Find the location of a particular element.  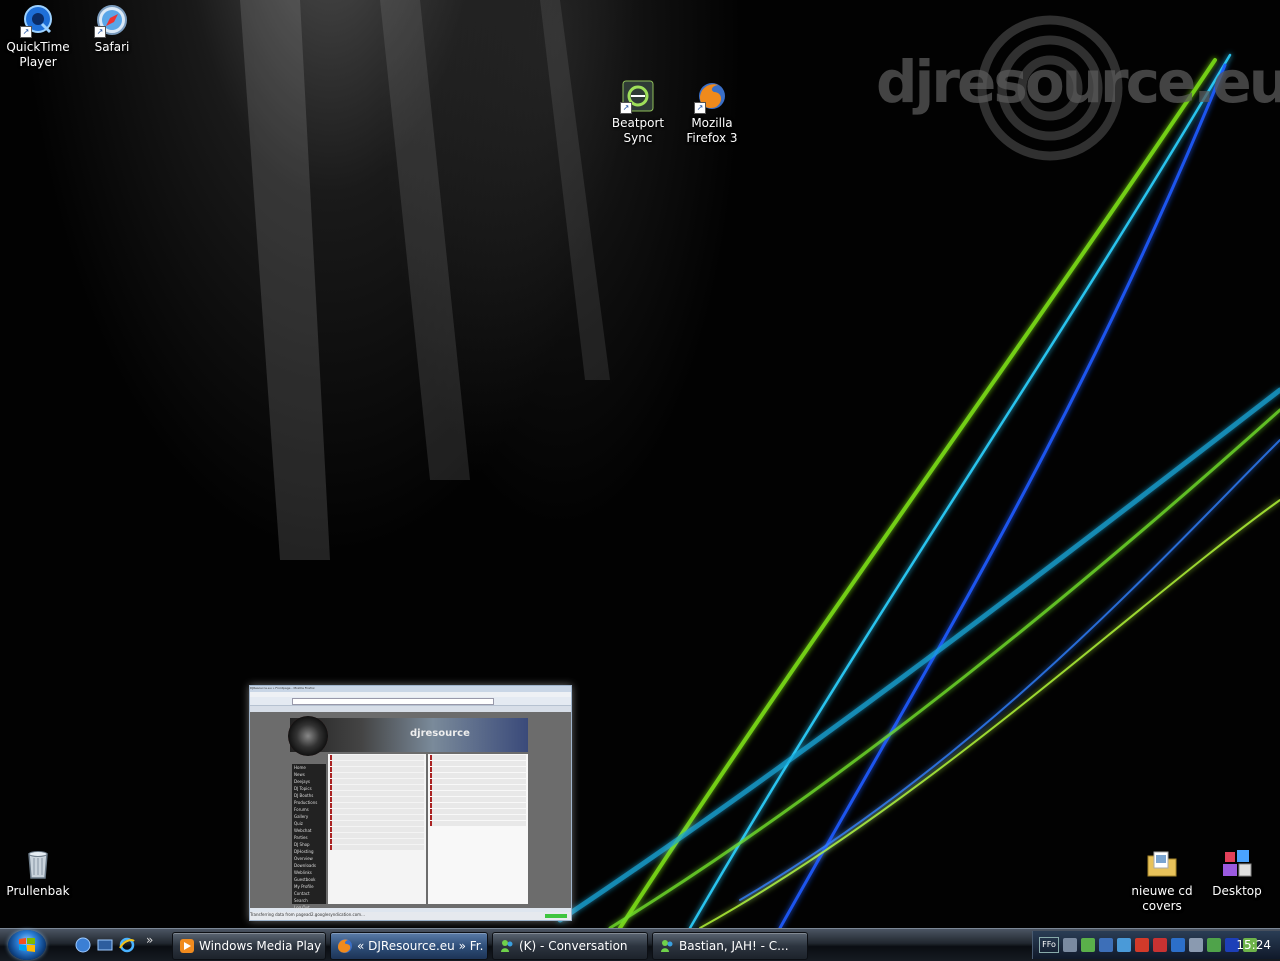

monitor-icon is located at coordinates (1106, 945).